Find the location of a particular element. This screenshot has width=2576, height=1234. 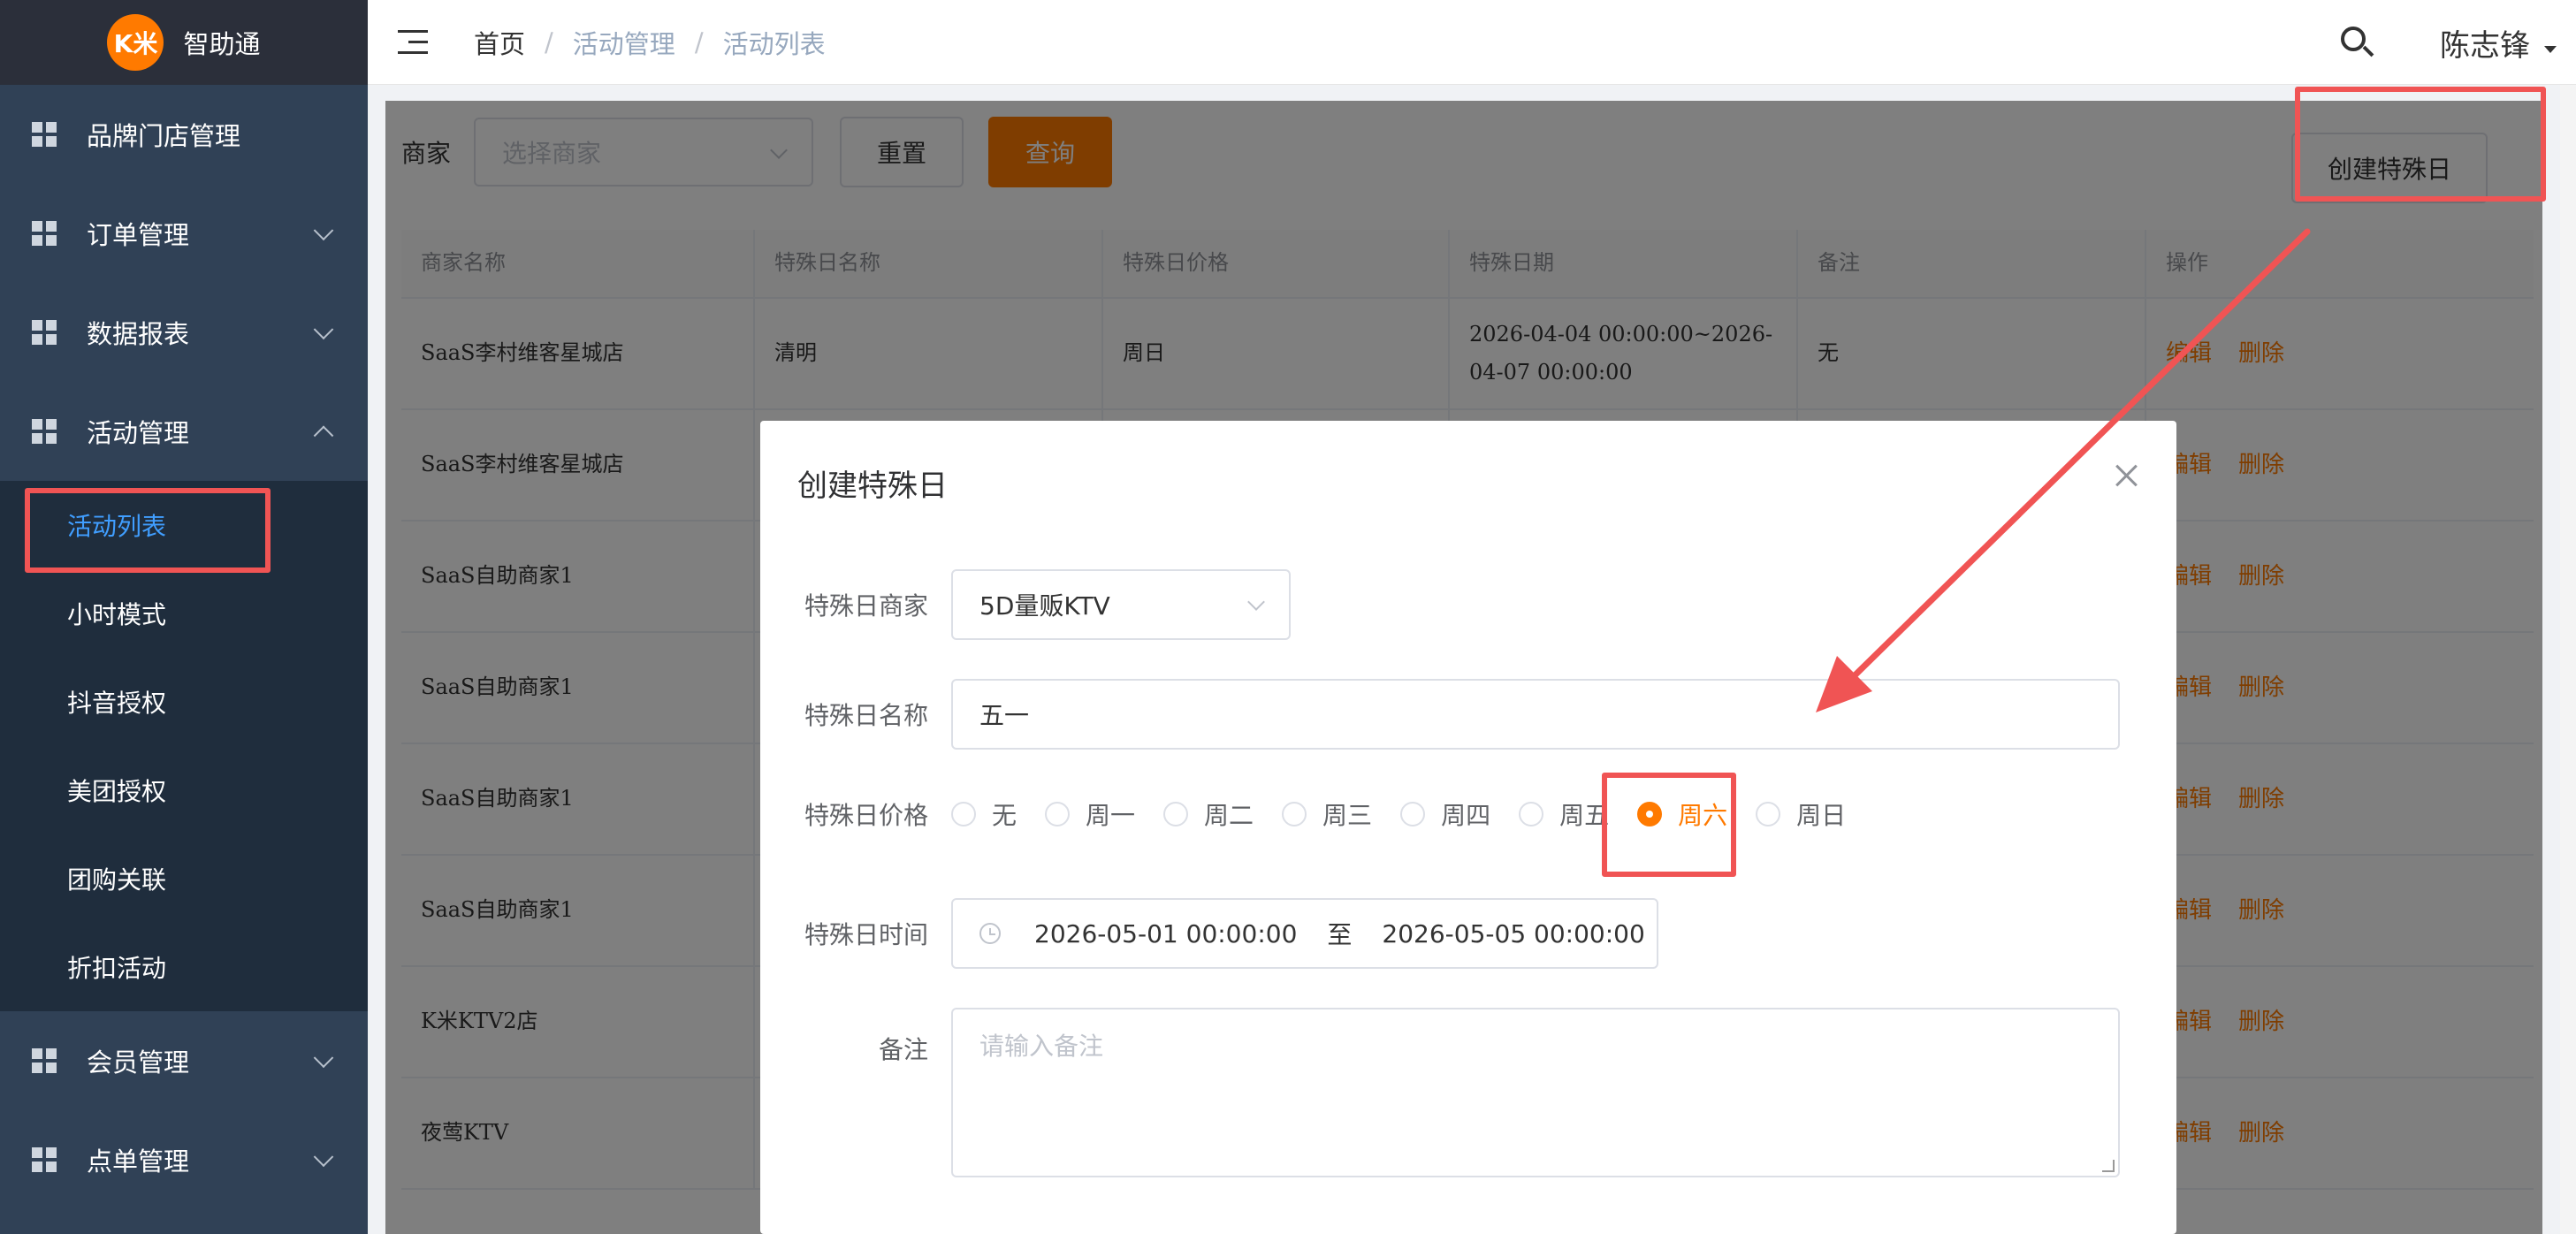

date-start: 2026-05-01 00:00:00 is located at coordinates (1165, 933).